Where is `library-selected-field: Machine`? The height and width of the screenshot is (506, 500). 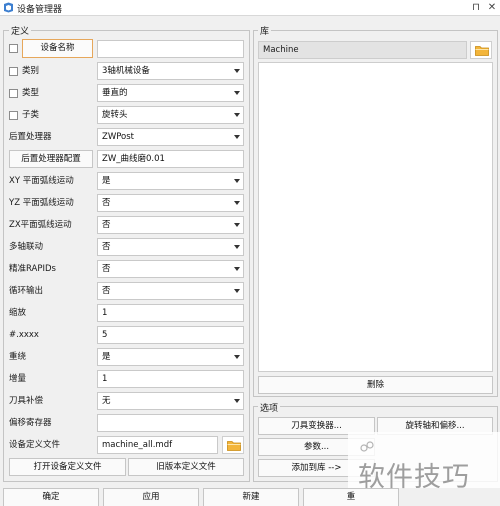
library-selected-field: Machine is located at coordinates (362, 50).